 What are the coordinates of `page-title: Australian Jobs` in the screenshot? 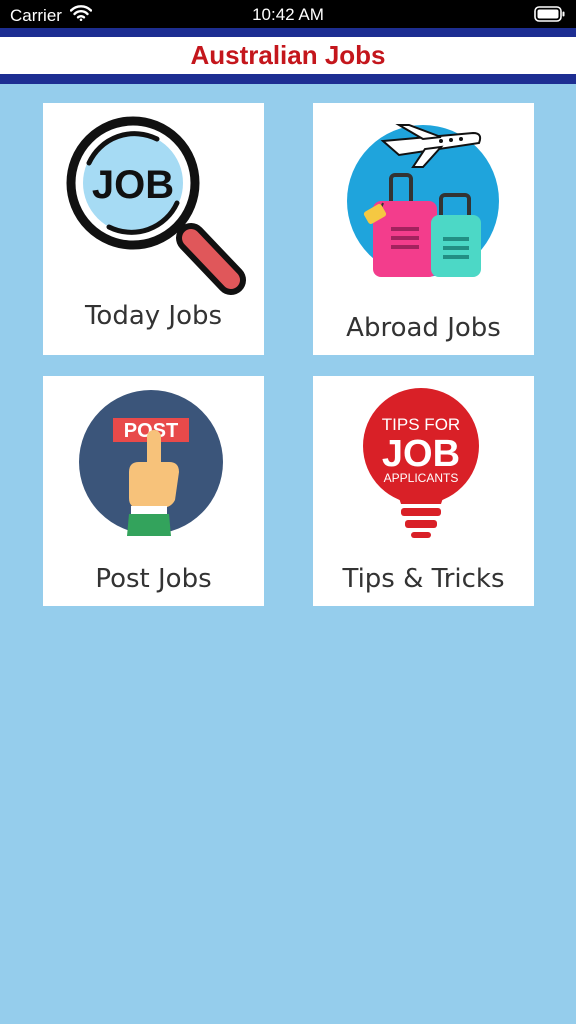 It's located at (288, 55).